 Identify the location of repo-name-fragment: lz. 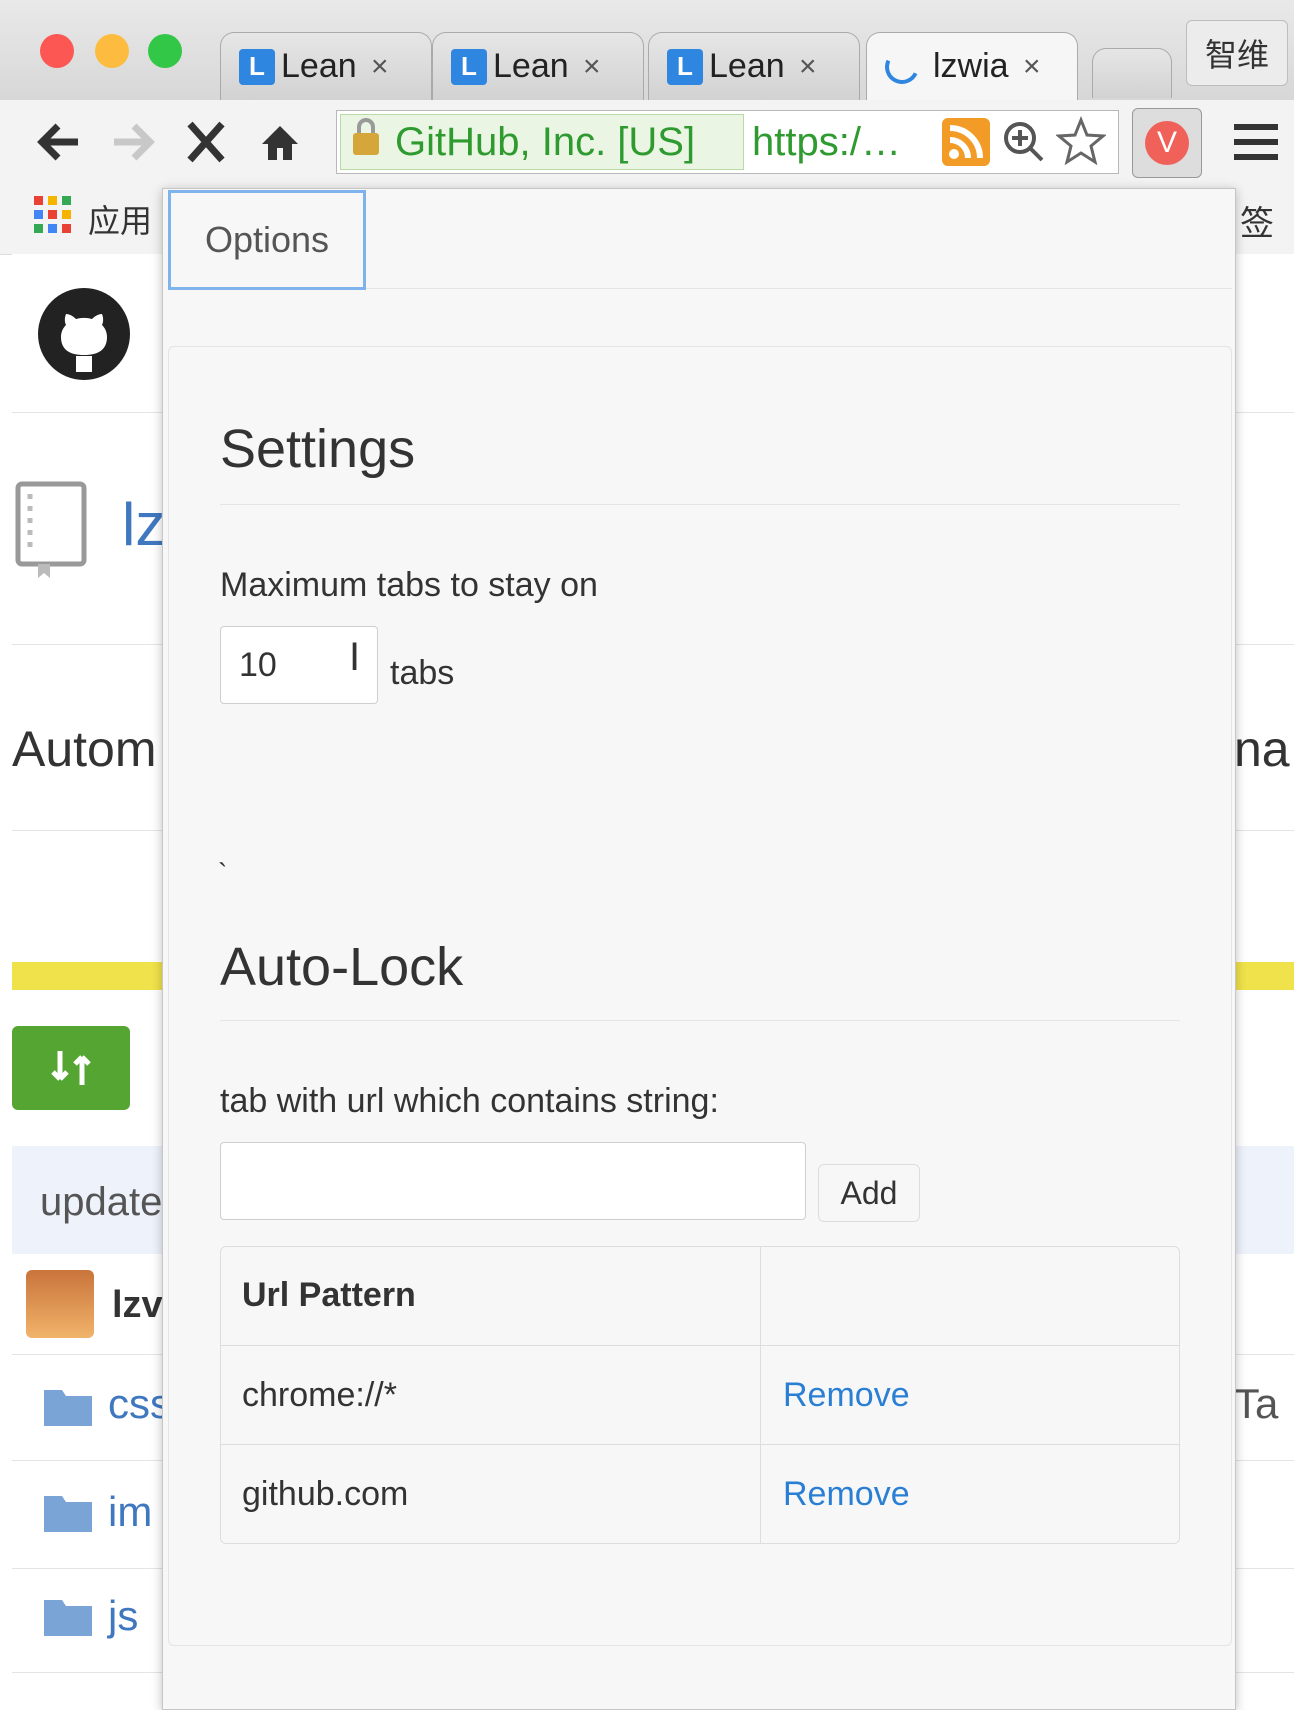
(143, 524).